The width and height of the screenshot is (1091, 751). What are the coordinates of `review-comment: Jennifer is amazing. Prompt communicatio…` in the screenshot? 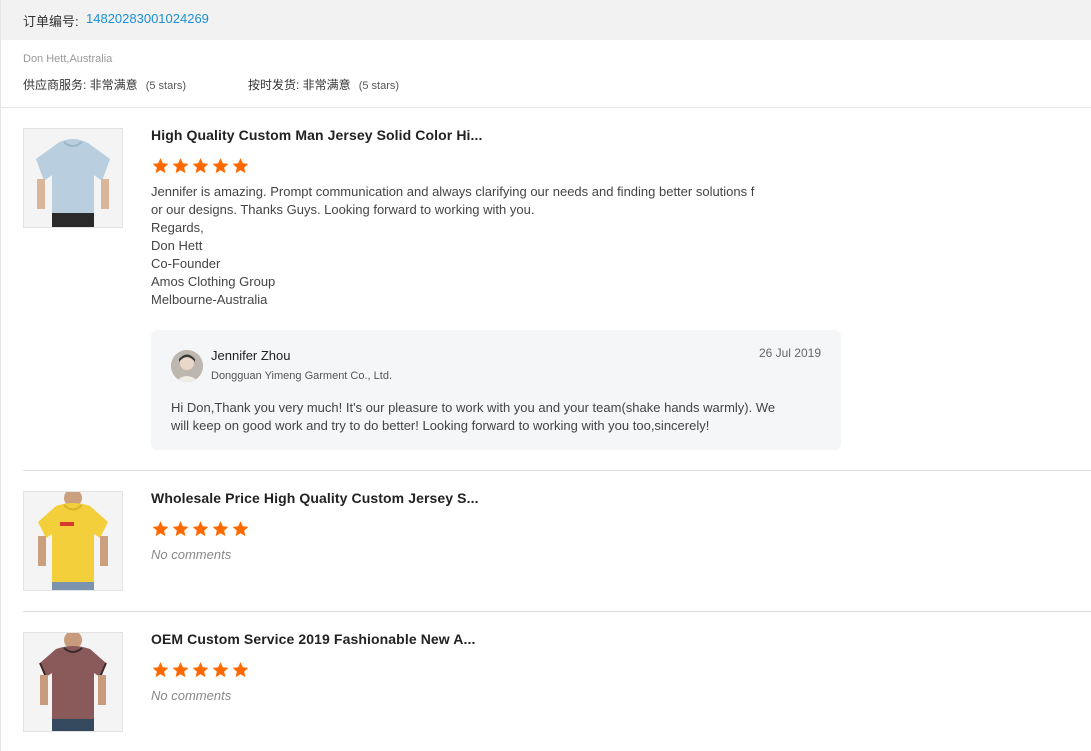 It's located at (481, 246).